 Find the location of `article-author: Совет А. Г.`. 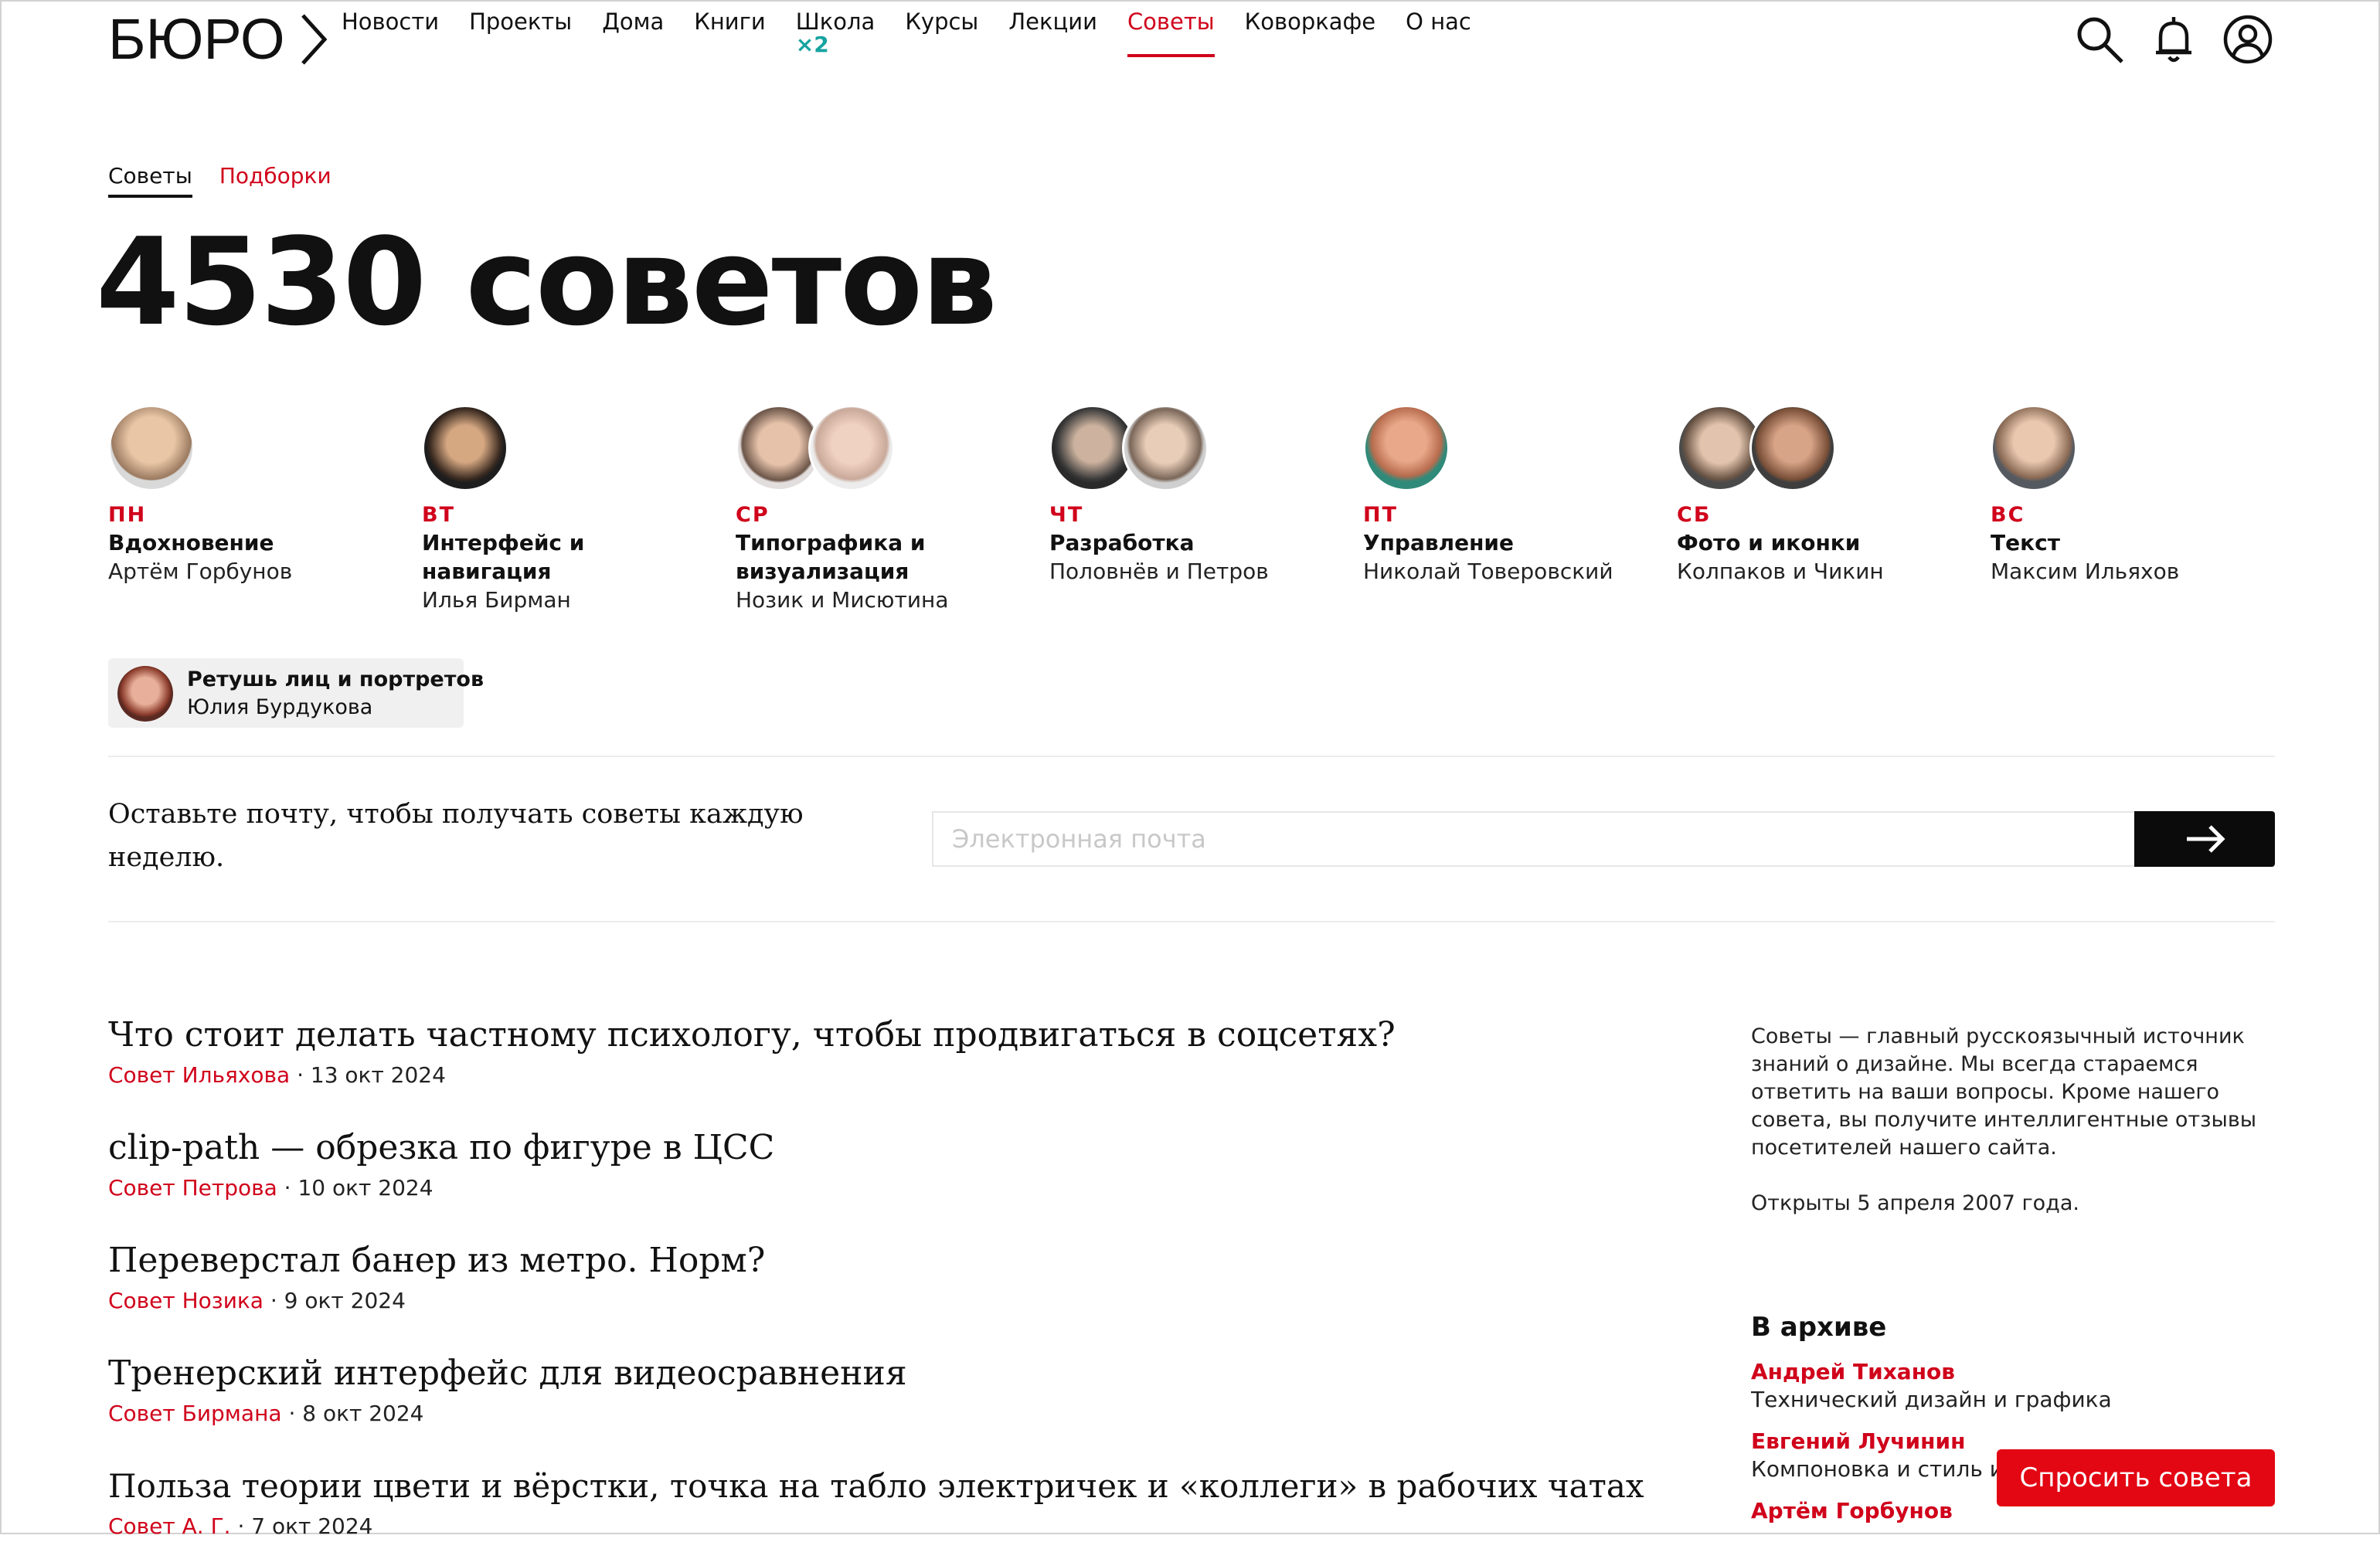

article-author: Совет А. Г. is located at coordinates (169, 1526).